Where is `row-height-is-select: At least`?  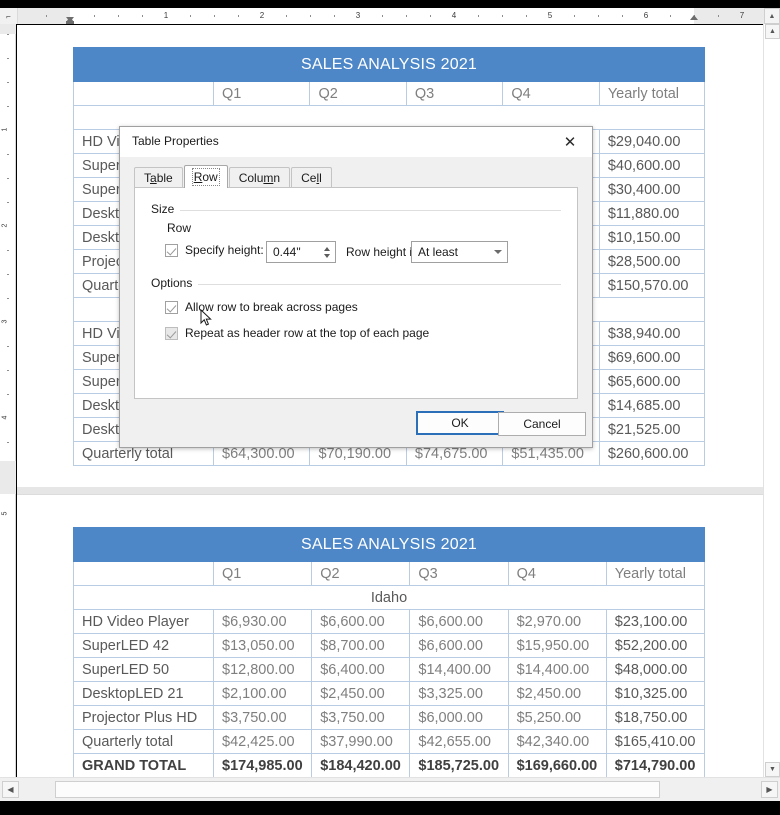 row-height-is-select: At least is located at coordinates (459, 252).